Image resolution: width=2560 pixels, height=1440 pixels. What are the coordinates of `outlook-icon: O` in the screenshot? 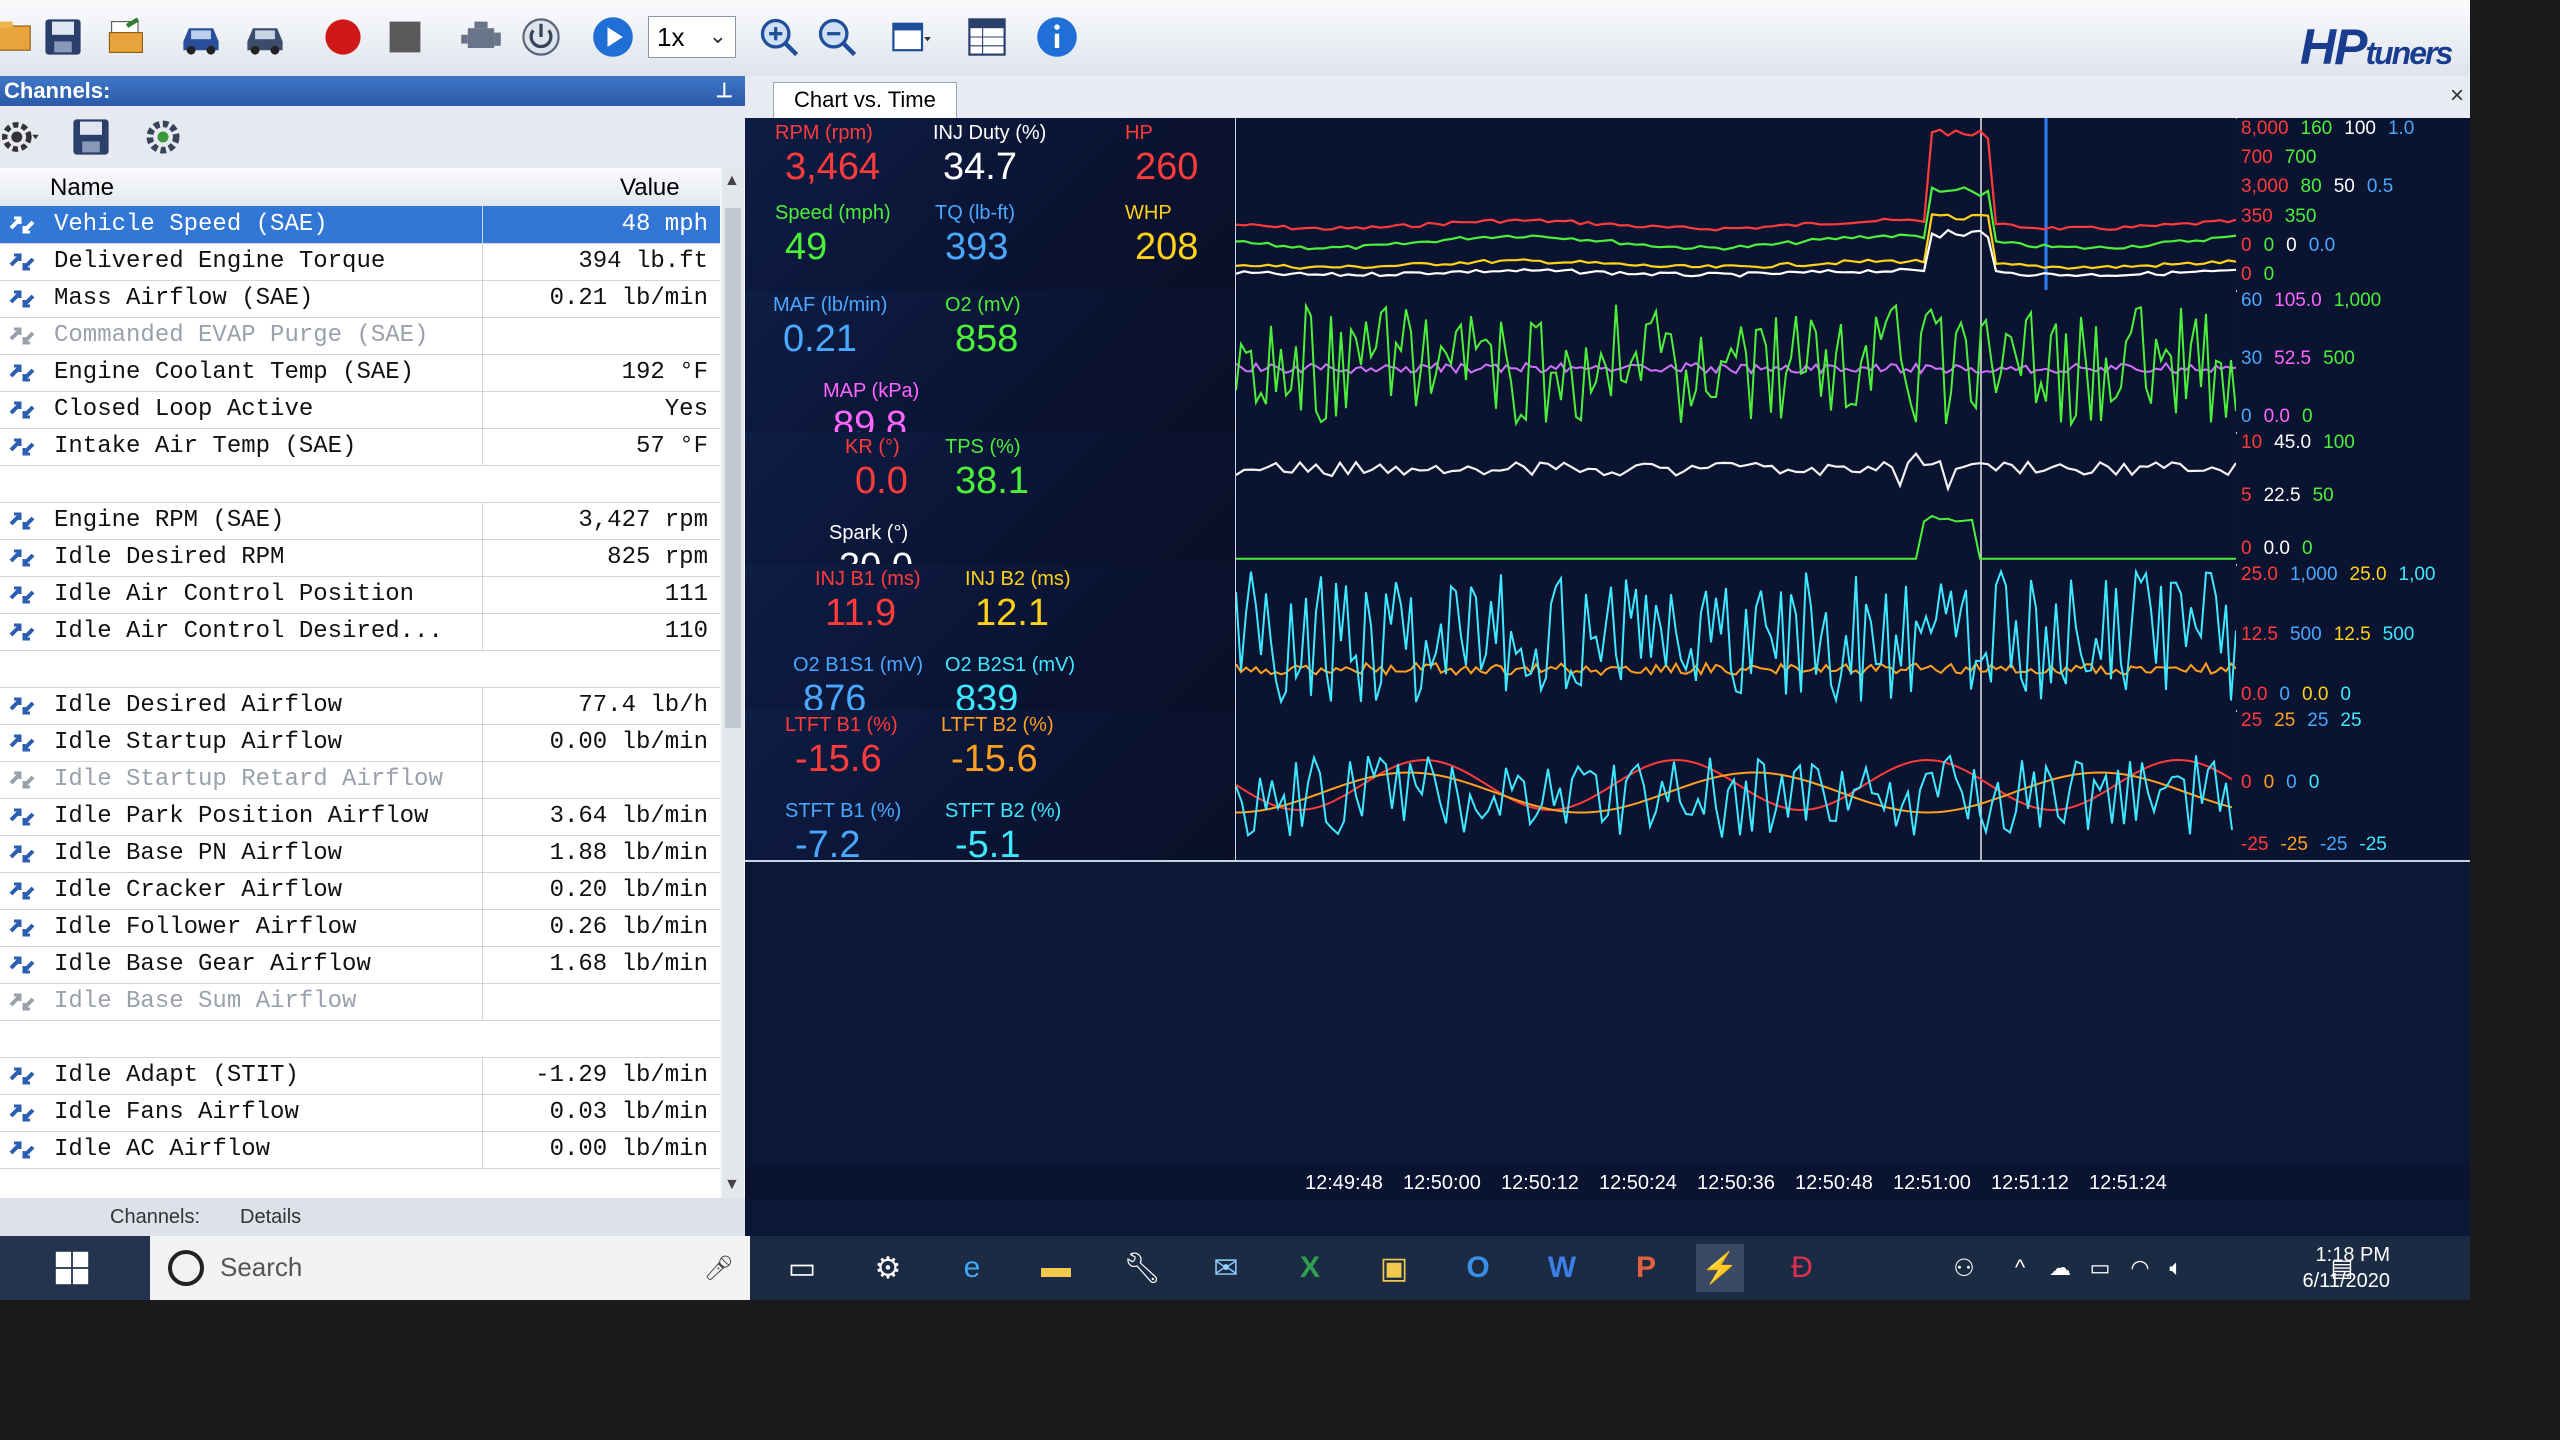 It's located at (1478, 1268).